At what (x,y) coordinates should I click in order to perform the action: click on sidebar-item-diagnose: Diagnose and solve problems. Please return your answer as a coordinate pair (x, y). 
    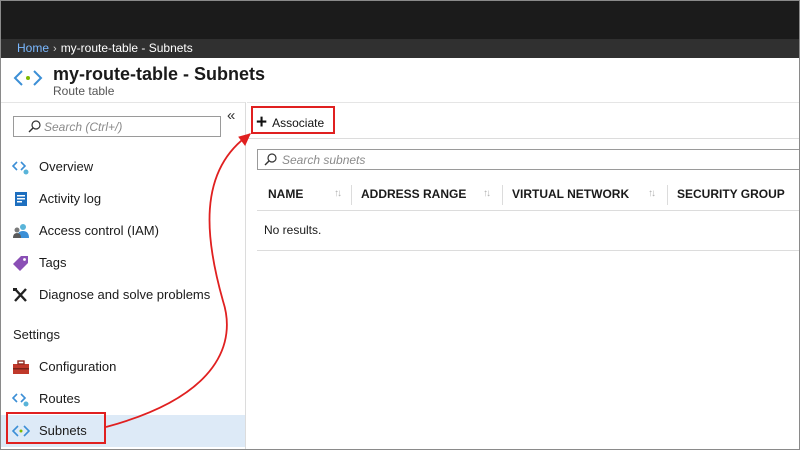
    Looking at the image, I should click on (123, 295).